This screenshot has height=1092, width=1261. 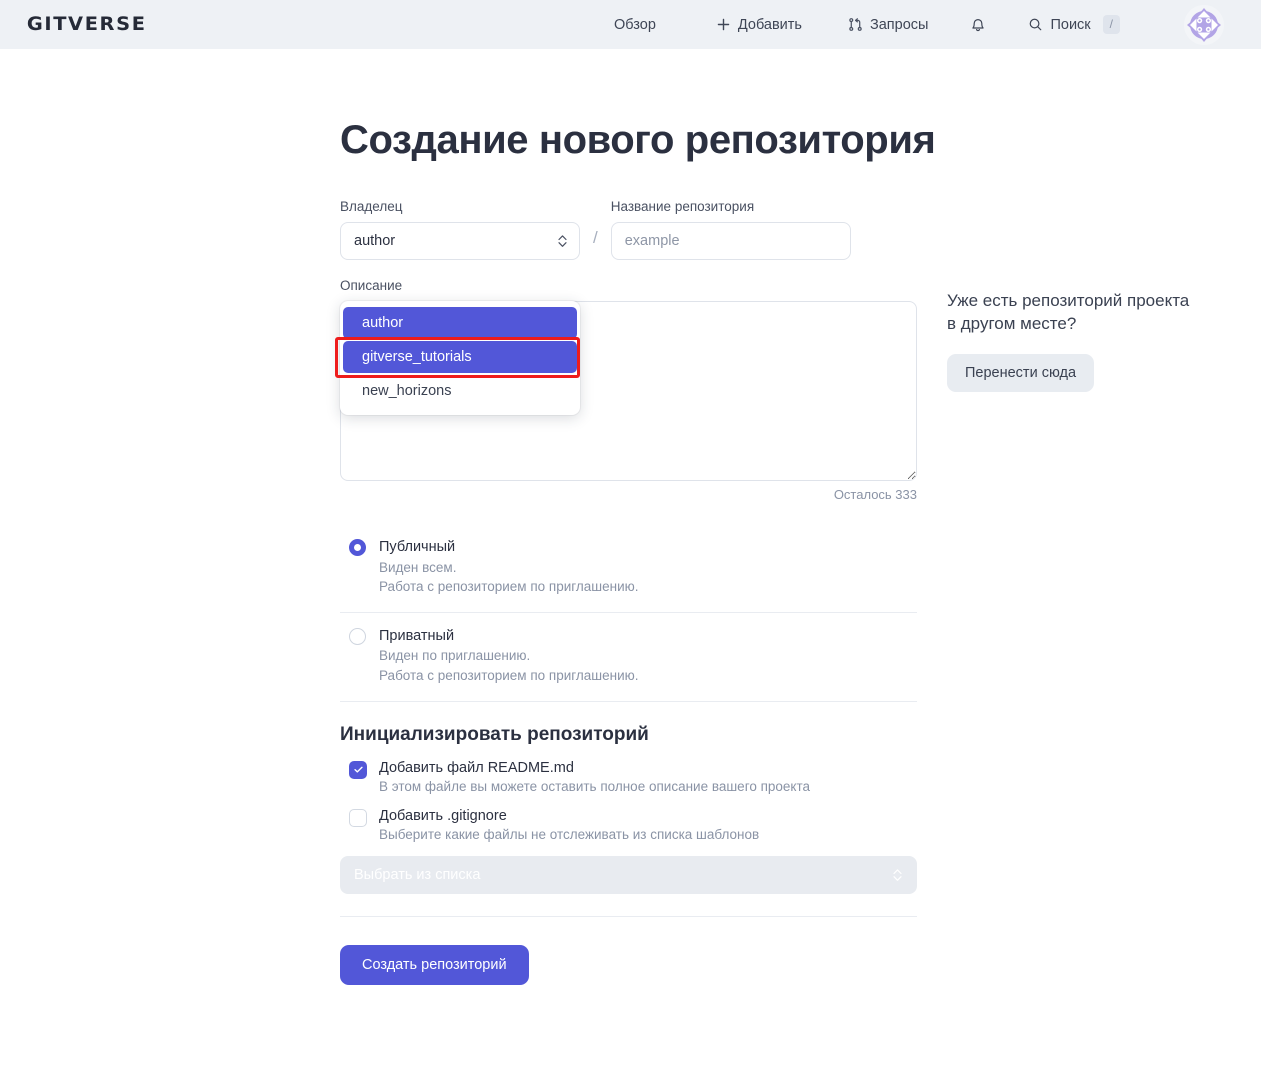 I want to click on gitignore-template-placeholder: Выбрать из списка, so click(x=417, y=874).